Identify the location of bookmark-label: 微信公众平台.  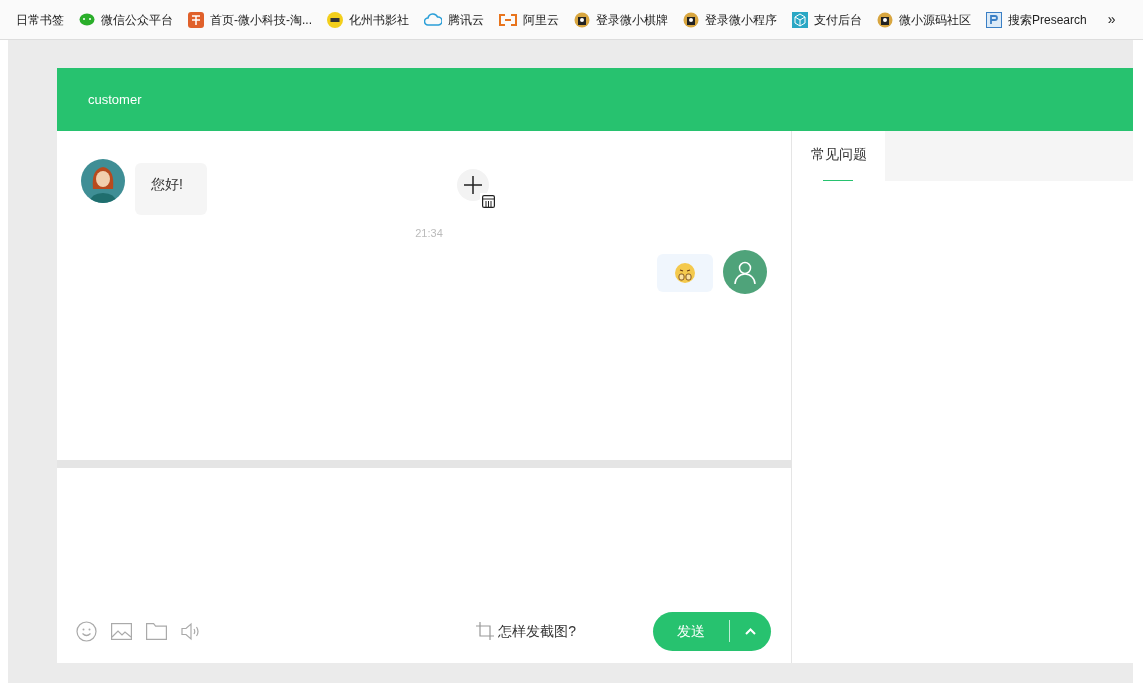
(137, 19).